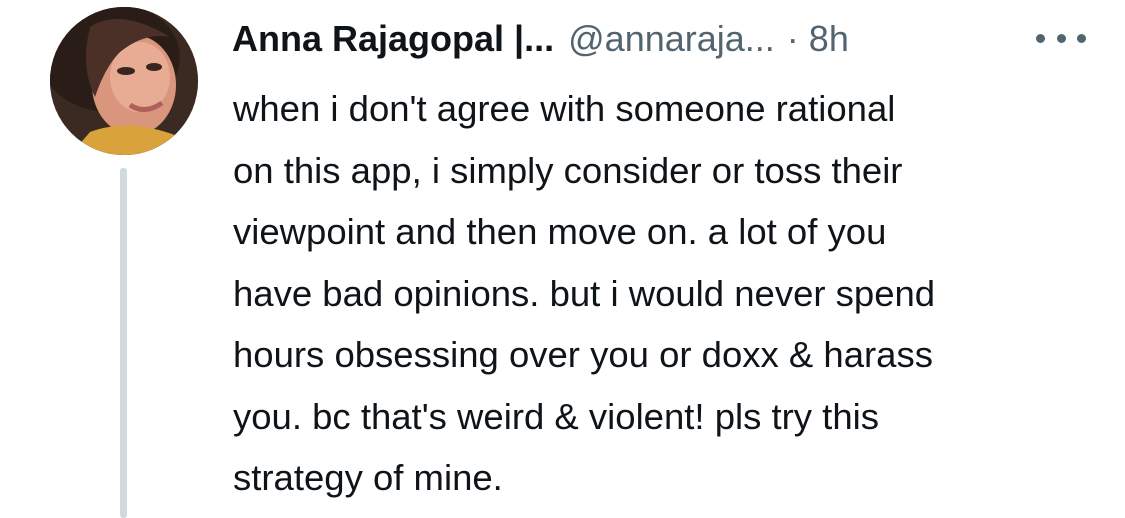 The image size is (1125, 518). I want to click on profile-photo-icon, so click(124, 81).